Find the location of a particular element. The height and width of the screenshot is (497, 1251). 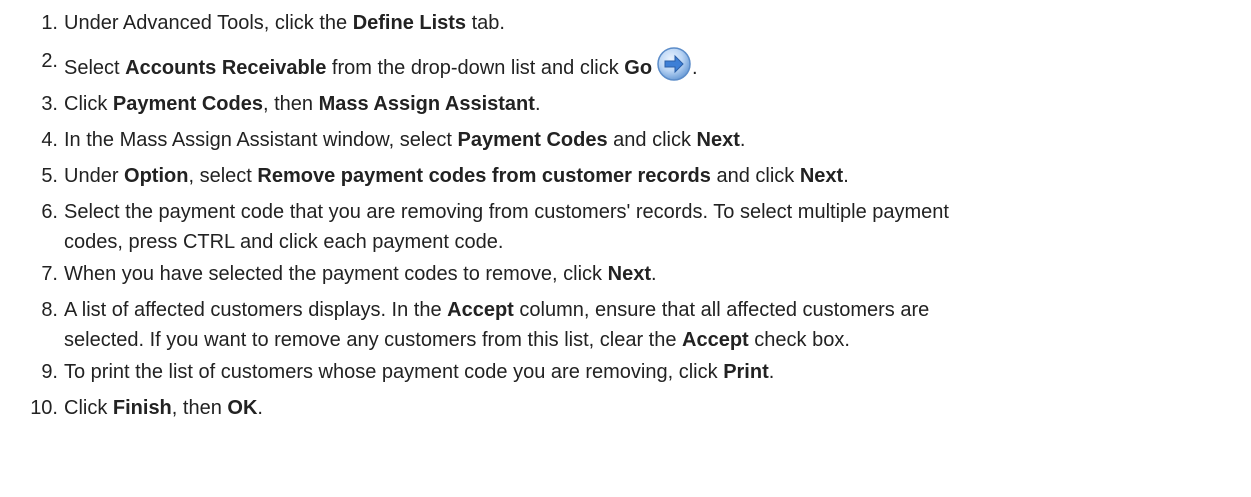

go-arrow-icon is located at coordinates (674, 64).